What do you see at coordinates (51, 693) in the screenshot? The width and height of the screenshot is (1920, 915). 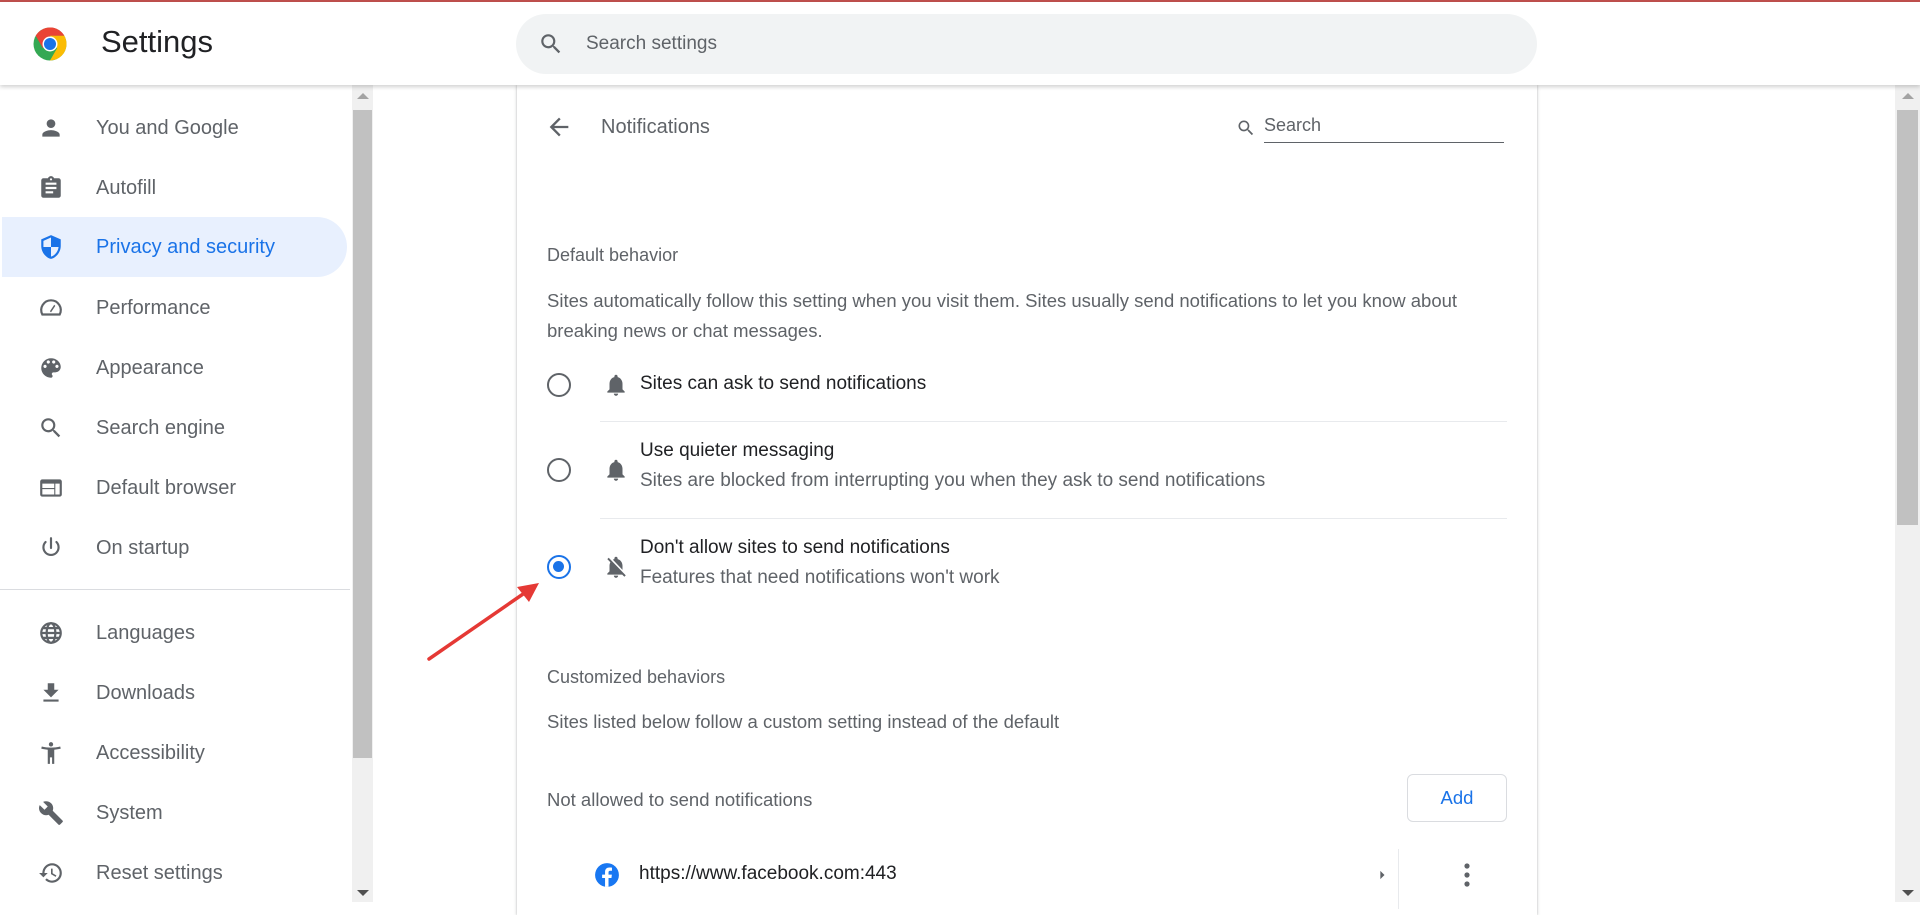 I see `download-icon` at bounding box center [51, 693].